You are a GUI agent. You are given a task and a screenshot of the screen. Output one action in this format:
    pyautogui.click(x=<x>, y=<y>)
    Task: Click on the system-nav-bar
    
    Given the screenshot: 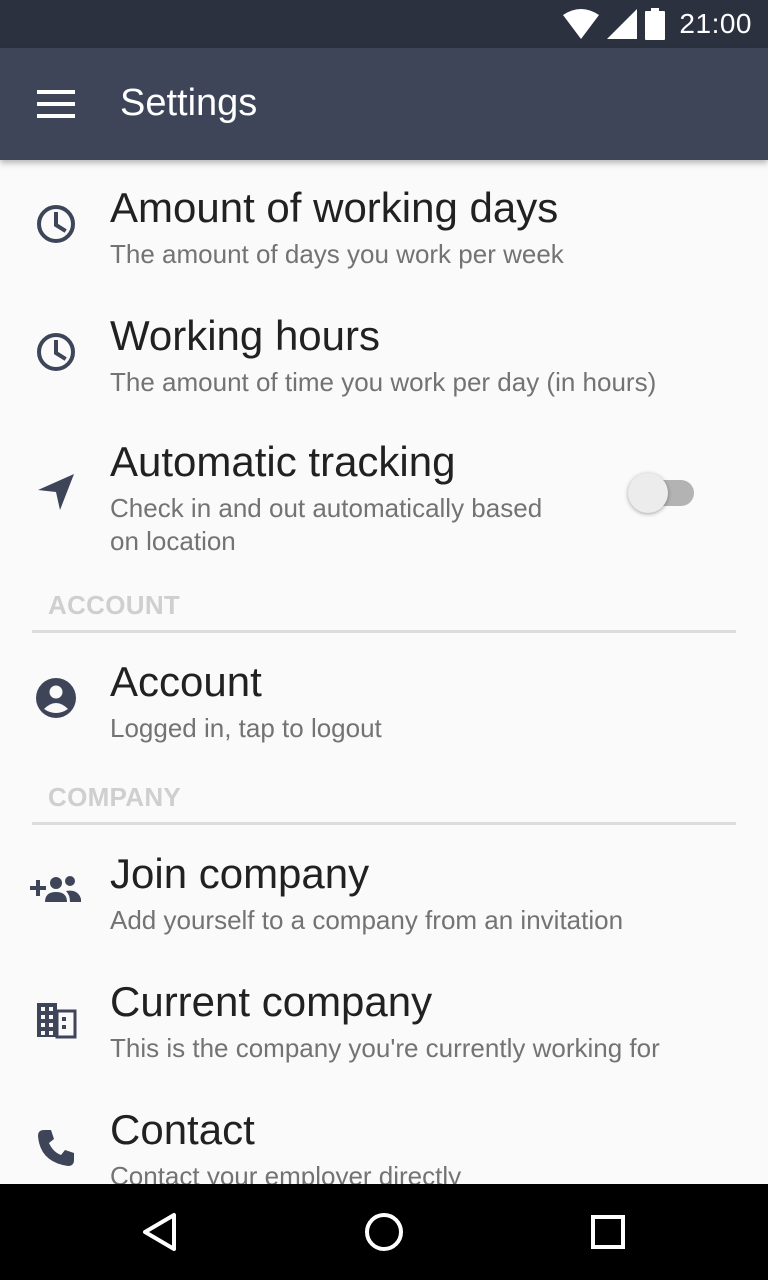 What is the action you would take?
    pyautogui.click(x=384, y=1232)
    